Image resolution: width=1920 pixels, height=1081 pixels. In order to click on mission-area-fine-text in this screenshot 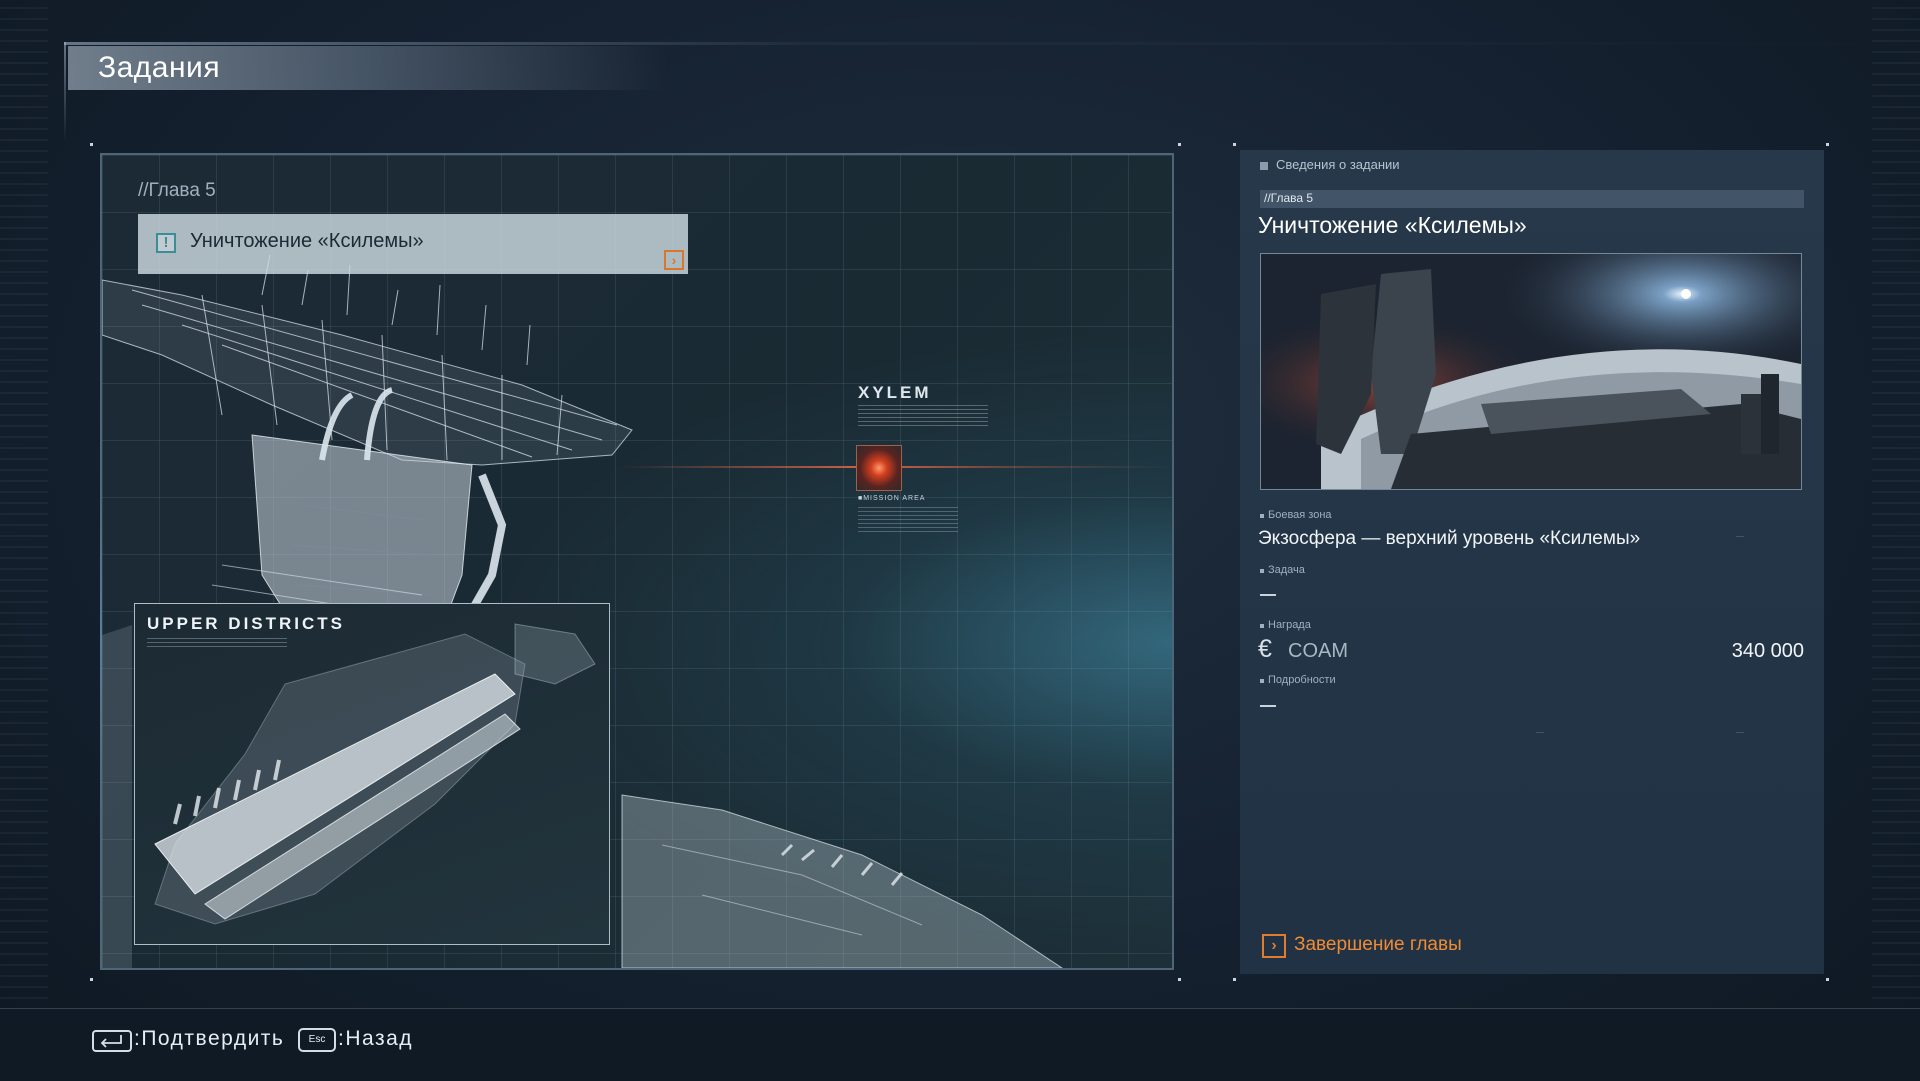, I will do `click(908, 521)`.